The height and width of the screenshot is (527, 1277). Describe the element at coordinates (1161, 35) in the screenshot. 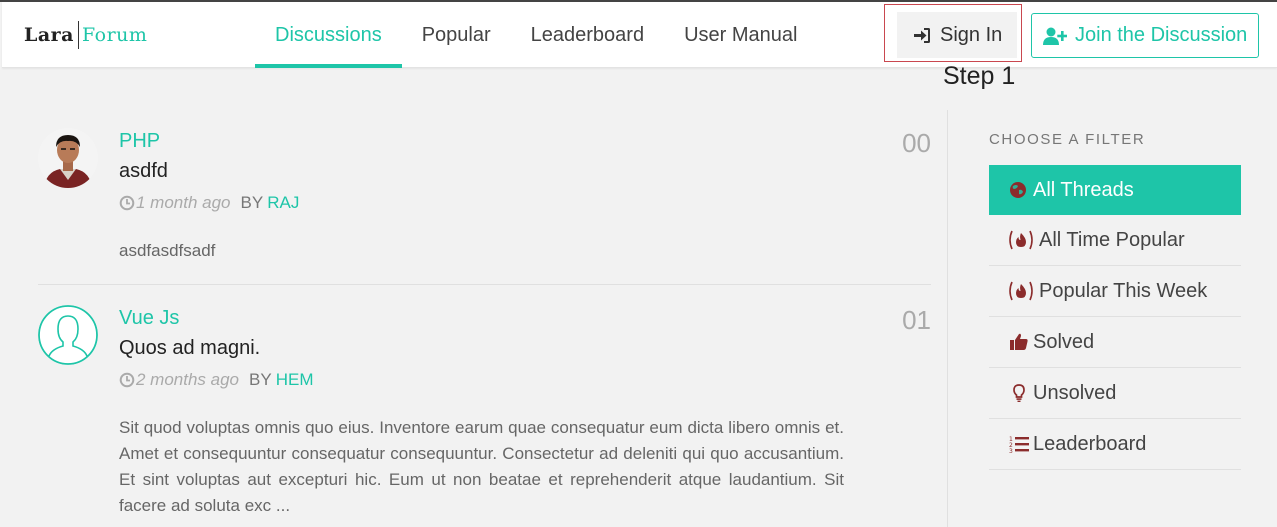

I see `join-discussion-label: Join the Discussion` at that location.